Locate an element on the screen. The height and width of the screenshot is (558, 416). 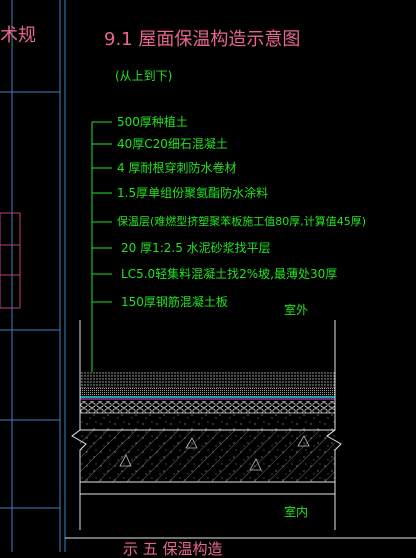
layer-label-3: 4 厚耐根穿刺防水卷材 is located at coordinates (177, 168).